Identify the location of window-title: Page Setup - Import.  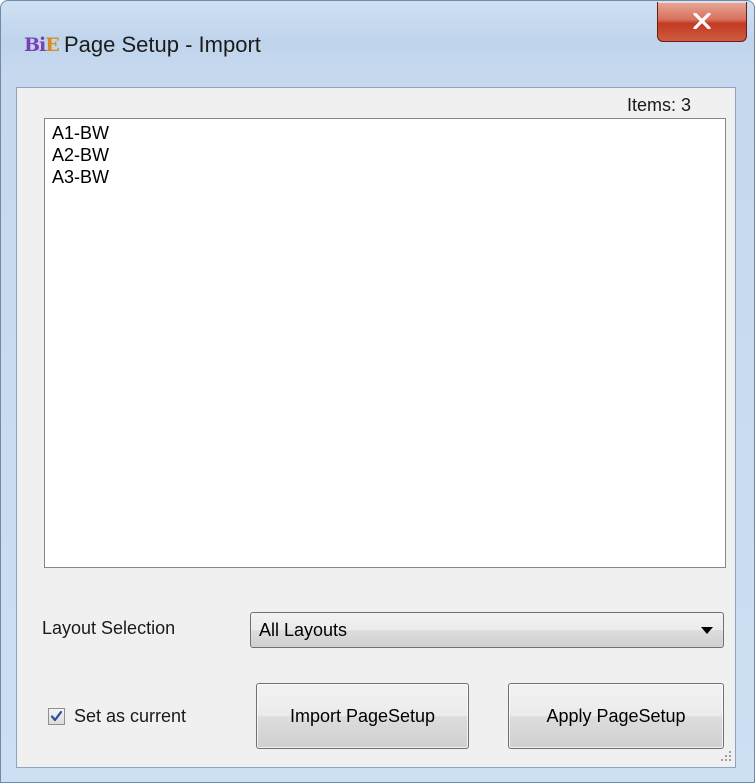
(162, 44).